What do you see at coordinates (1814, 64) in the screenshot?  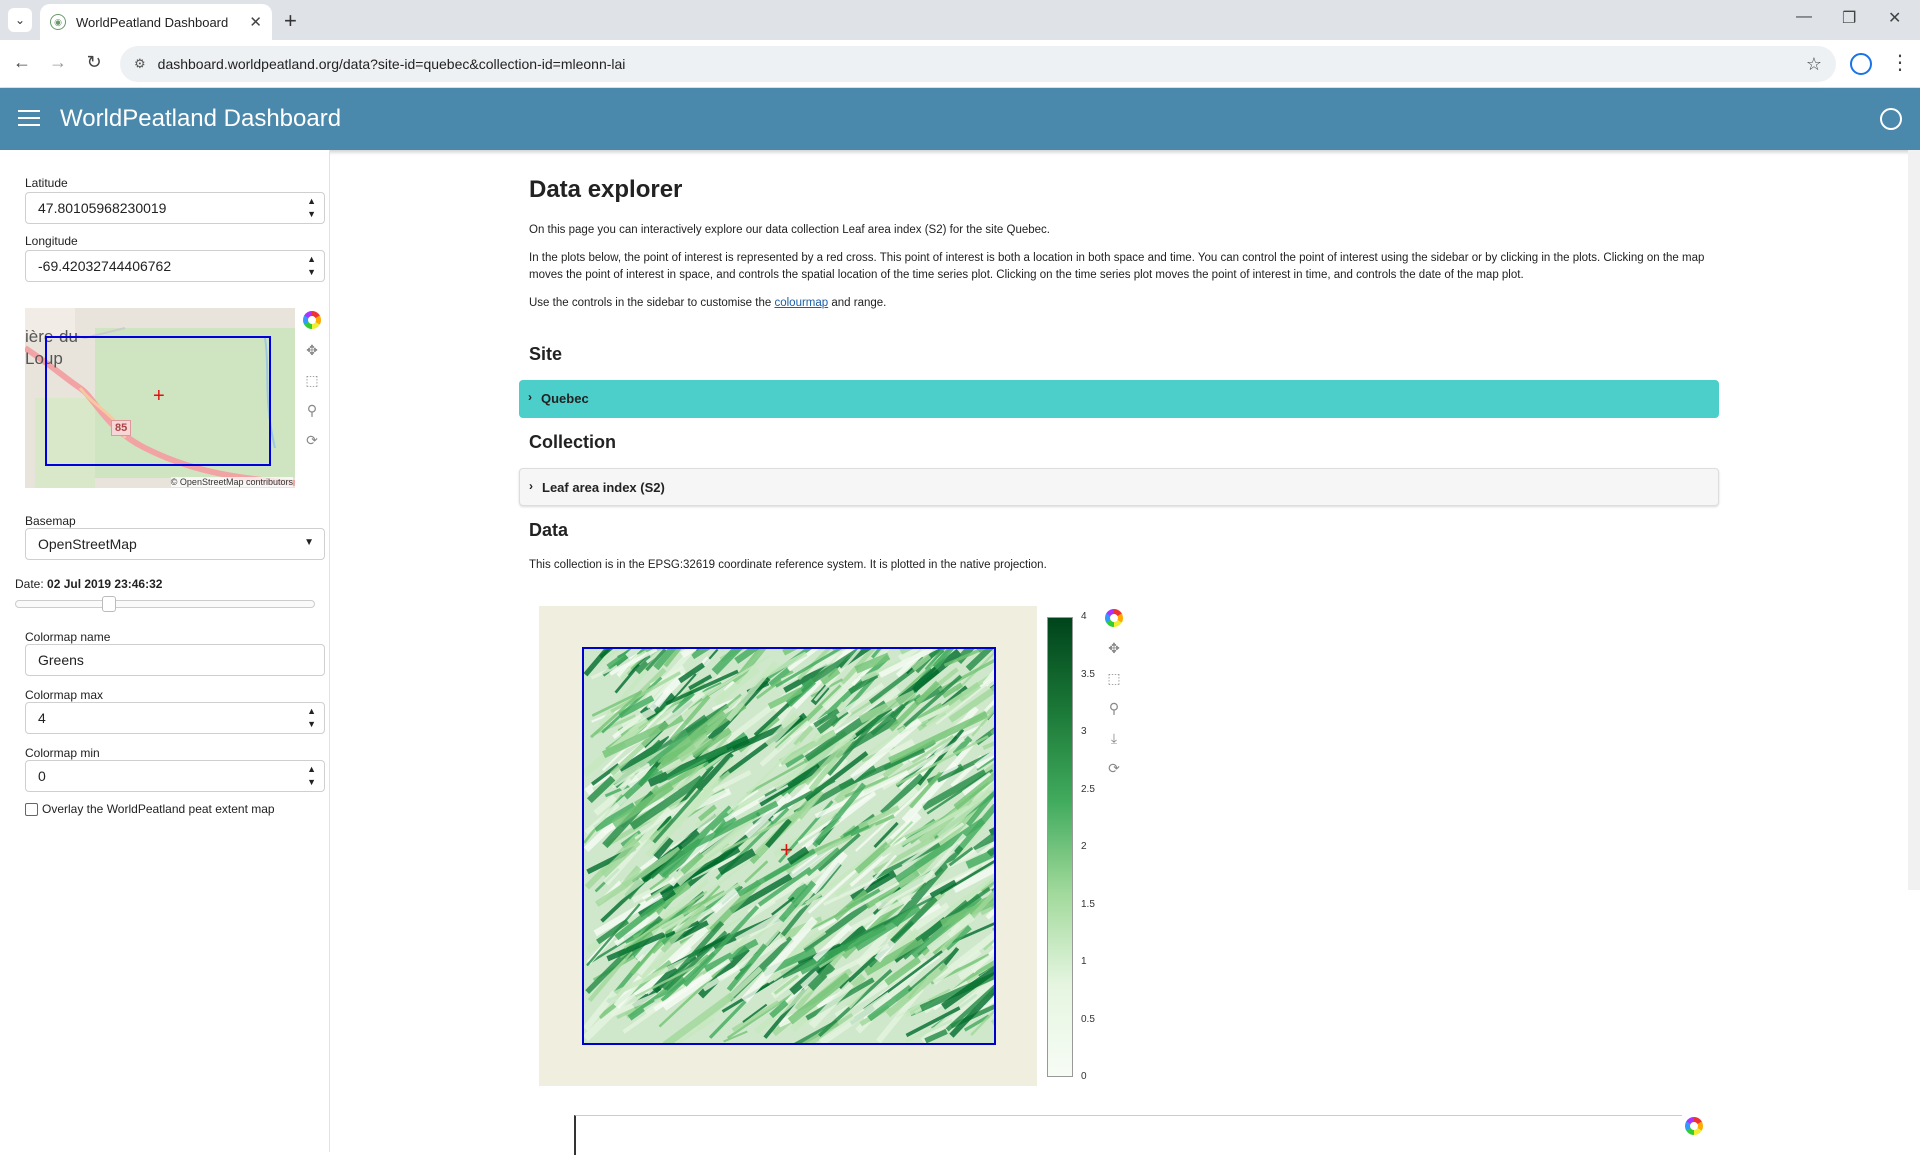 I see `bookmark-star-icon: ☆` at bounding box center [1814, 64].